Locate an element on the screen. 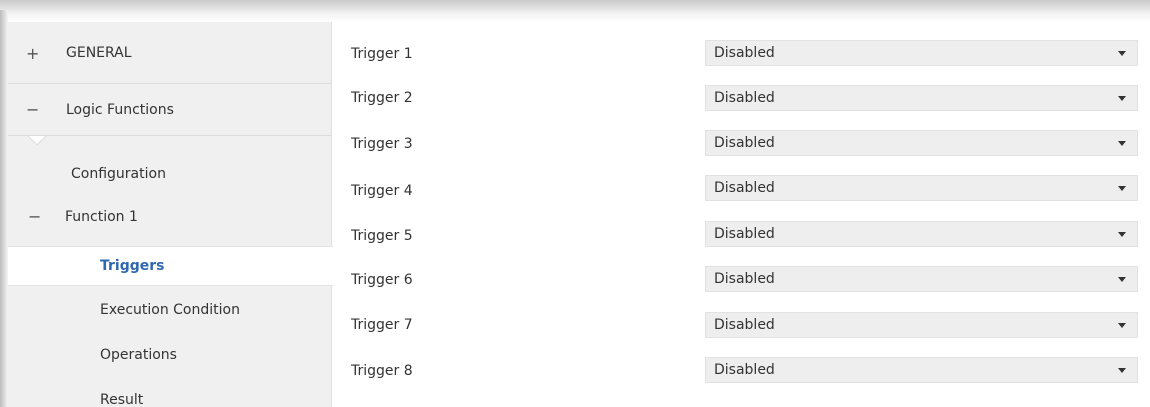  sidebar-section-general-label: GENERAL is located at coordinates (99, 53).